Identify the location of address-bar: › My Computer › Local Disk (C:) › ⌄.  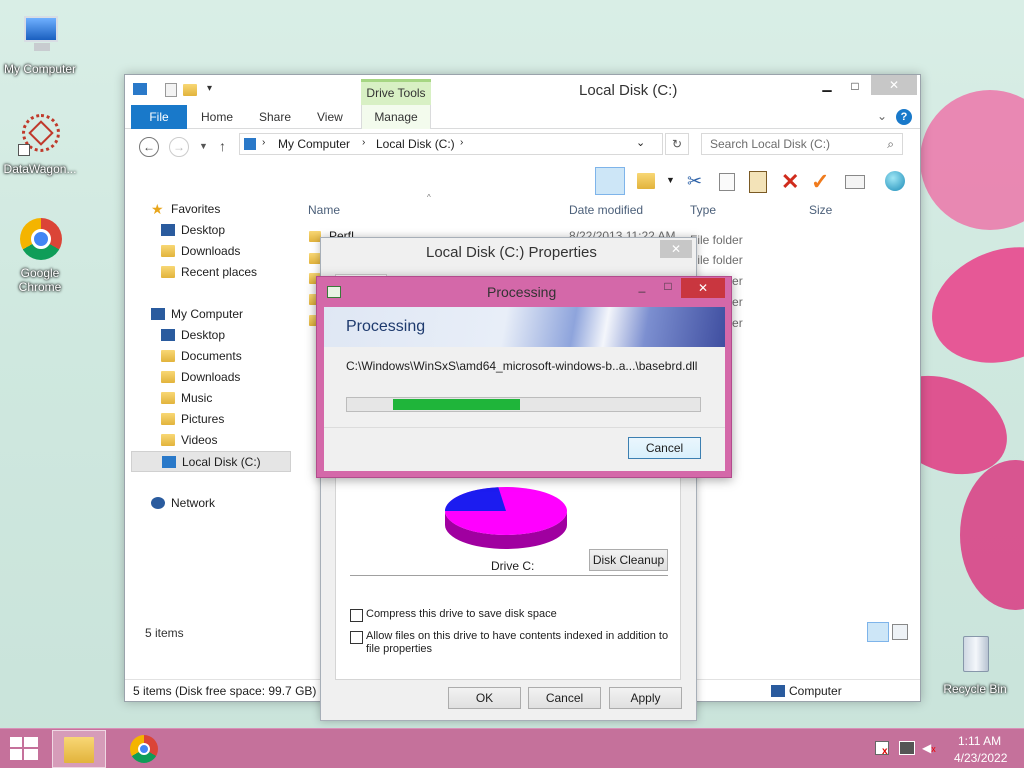
(451, 144).